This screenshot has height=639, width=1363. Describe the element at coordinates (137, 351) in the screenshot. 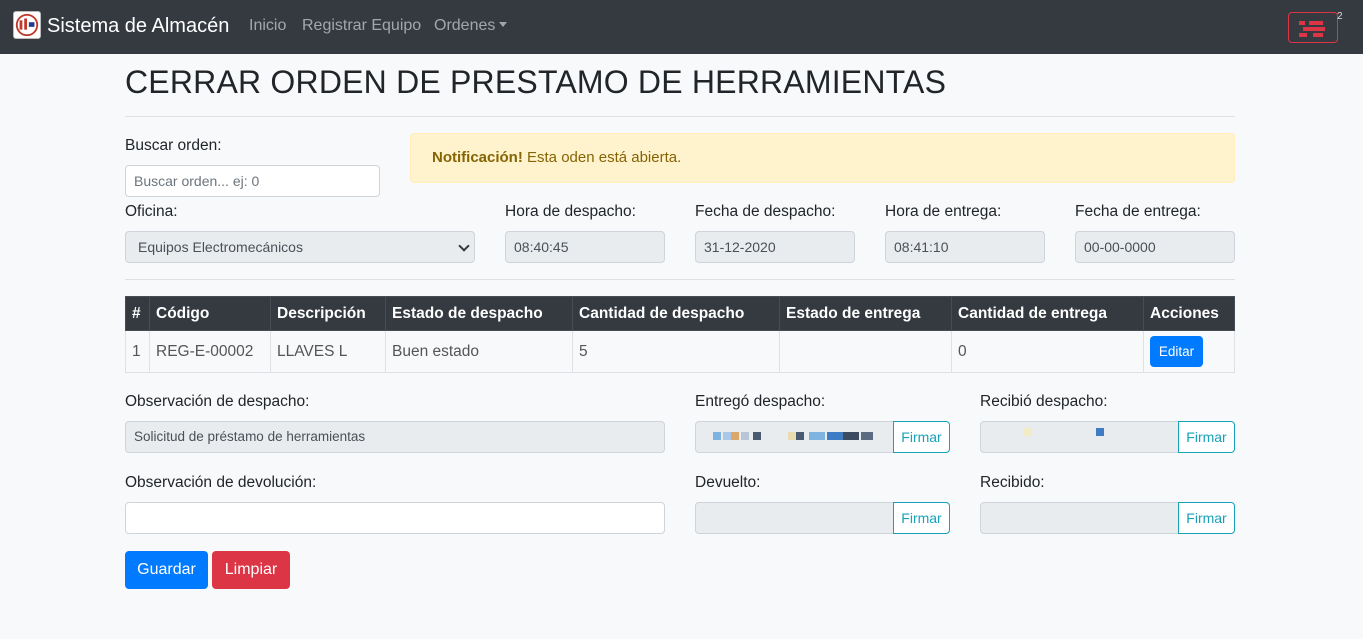

I see `cell-num: 1` at that location.